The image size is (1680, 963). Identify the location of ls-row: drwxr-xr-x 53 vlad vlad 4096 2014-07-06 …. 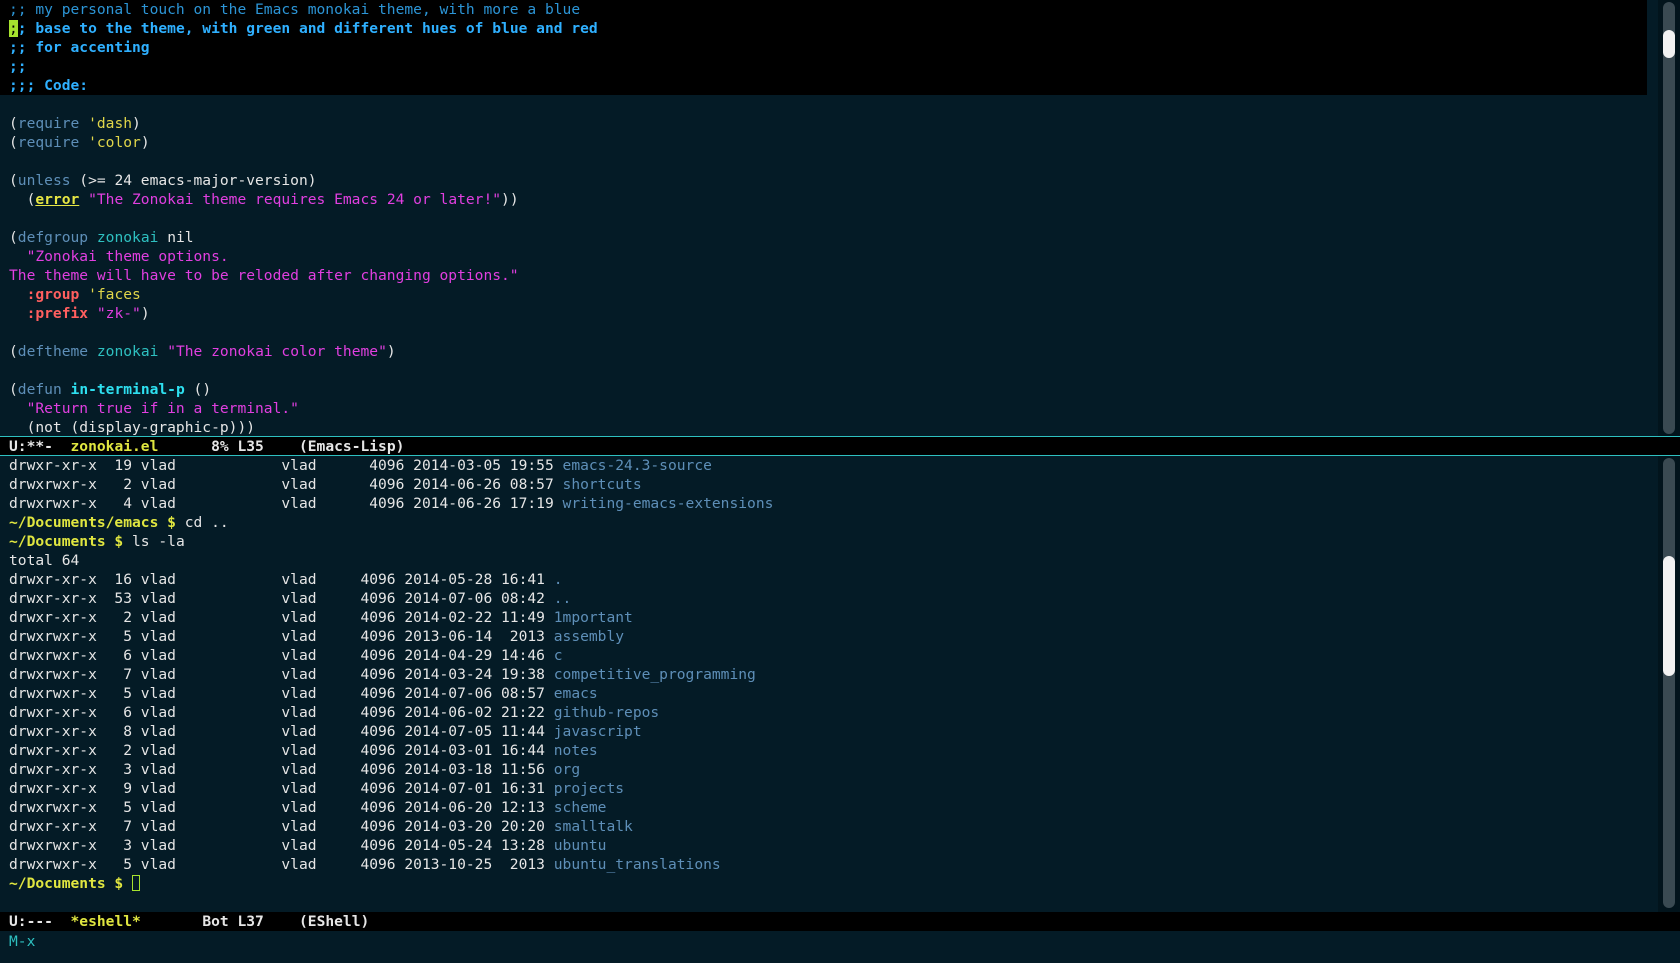
(829, 598).